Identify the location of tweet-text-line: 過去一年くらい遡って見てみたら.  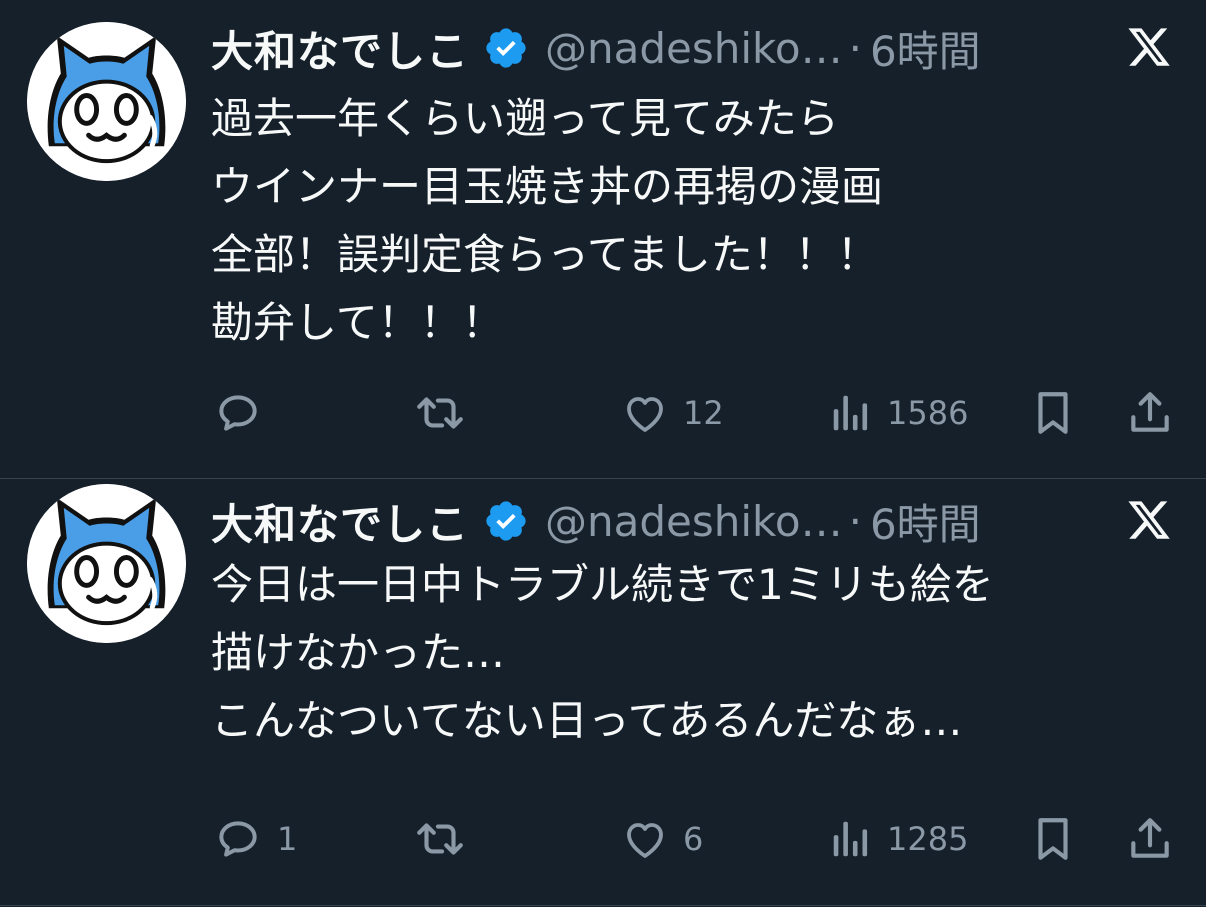
(525, 118).